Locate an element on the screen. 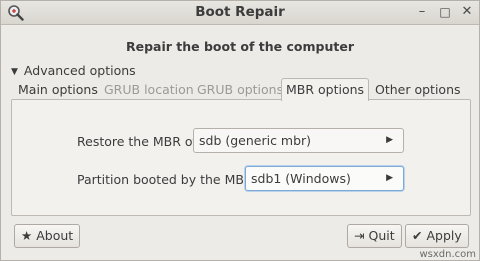 The height and width of the screenshot is (261, 480). exit-icon: ⇥ is located at coordinates (359, 235).